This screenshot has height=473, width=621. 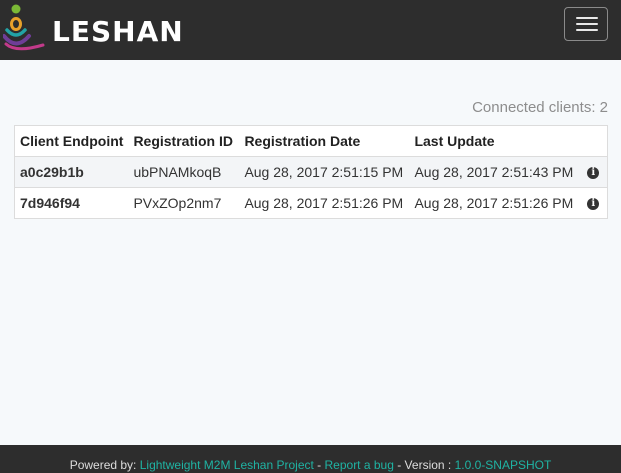 What do you see at coordinates (324, 172) in the screenshot?
I see `registration-date: Aug 28, 2017 2:51:15 PM` at bounding box center [324, 172].